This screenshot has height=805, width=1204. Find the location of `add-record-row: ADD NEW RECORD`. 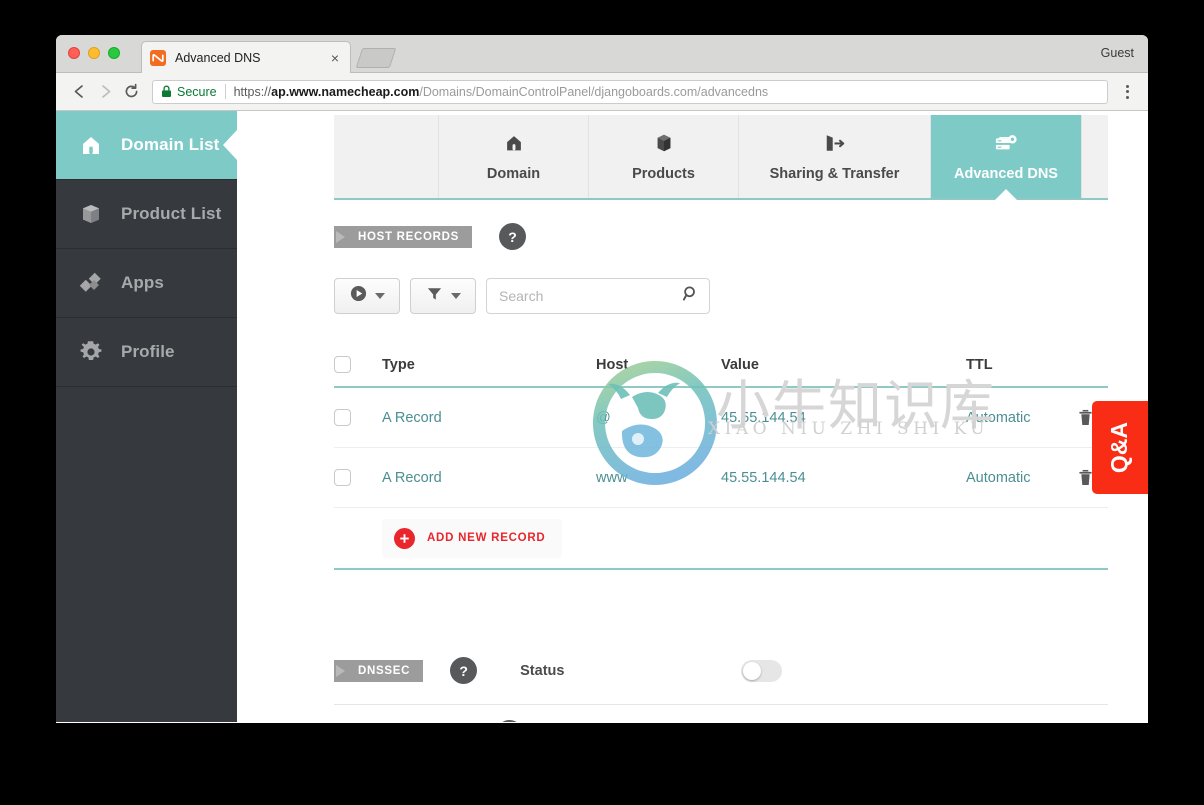

add-record-row: ADD NEW RECORD is located at coordinates (721, 539).